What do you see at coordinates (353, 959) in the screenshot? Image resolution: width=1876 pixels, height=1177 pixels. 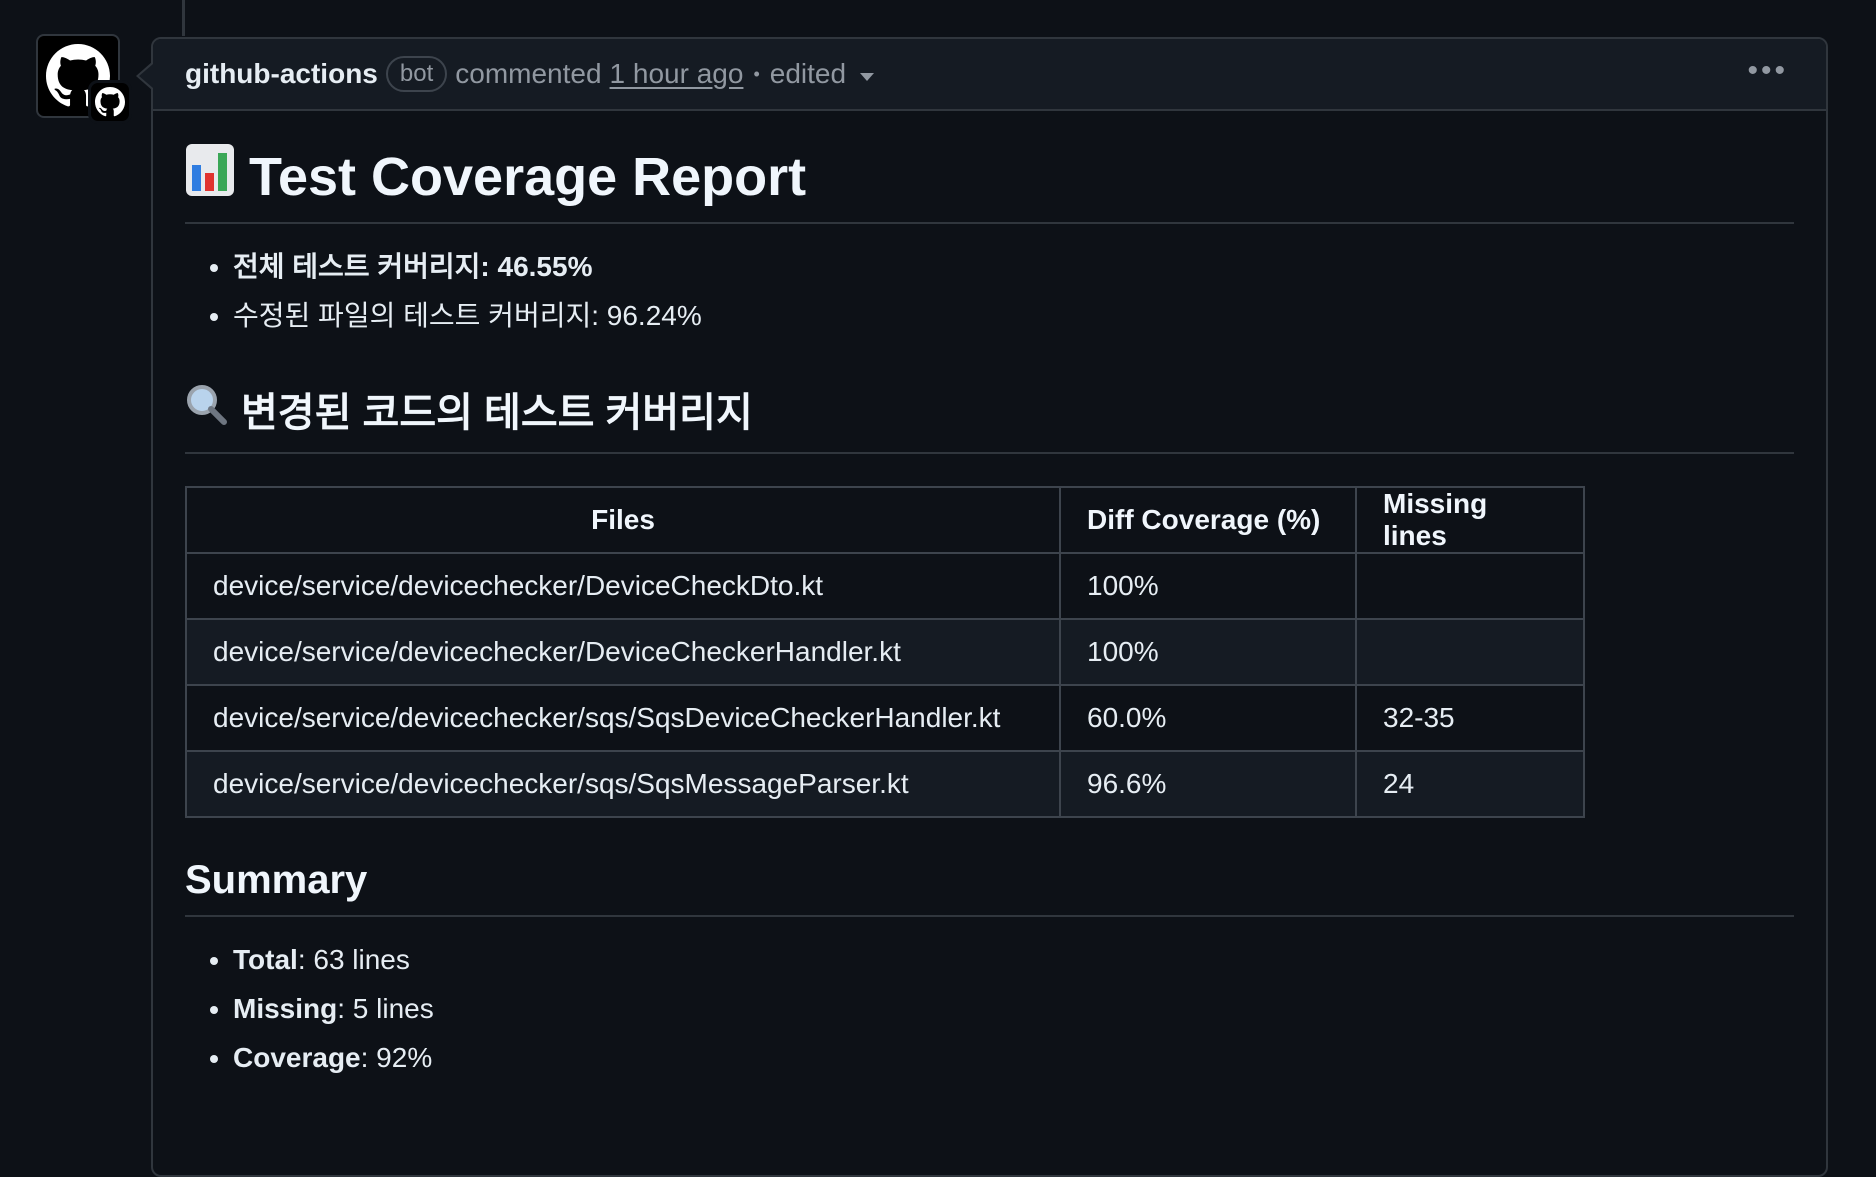 I see `summary-total-value: : 63 lines` at bounding box center [353, 959].